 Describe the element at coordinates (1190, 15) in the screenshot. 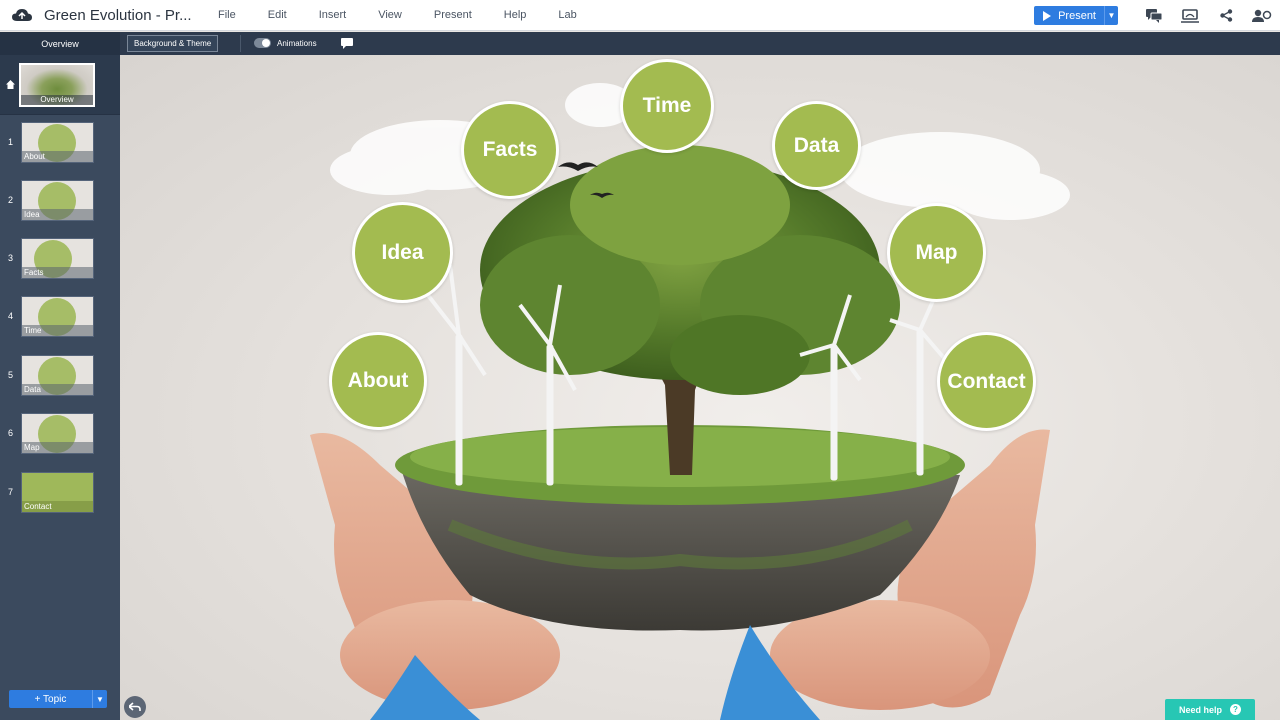

I see `present-remotely-icon` at that location.